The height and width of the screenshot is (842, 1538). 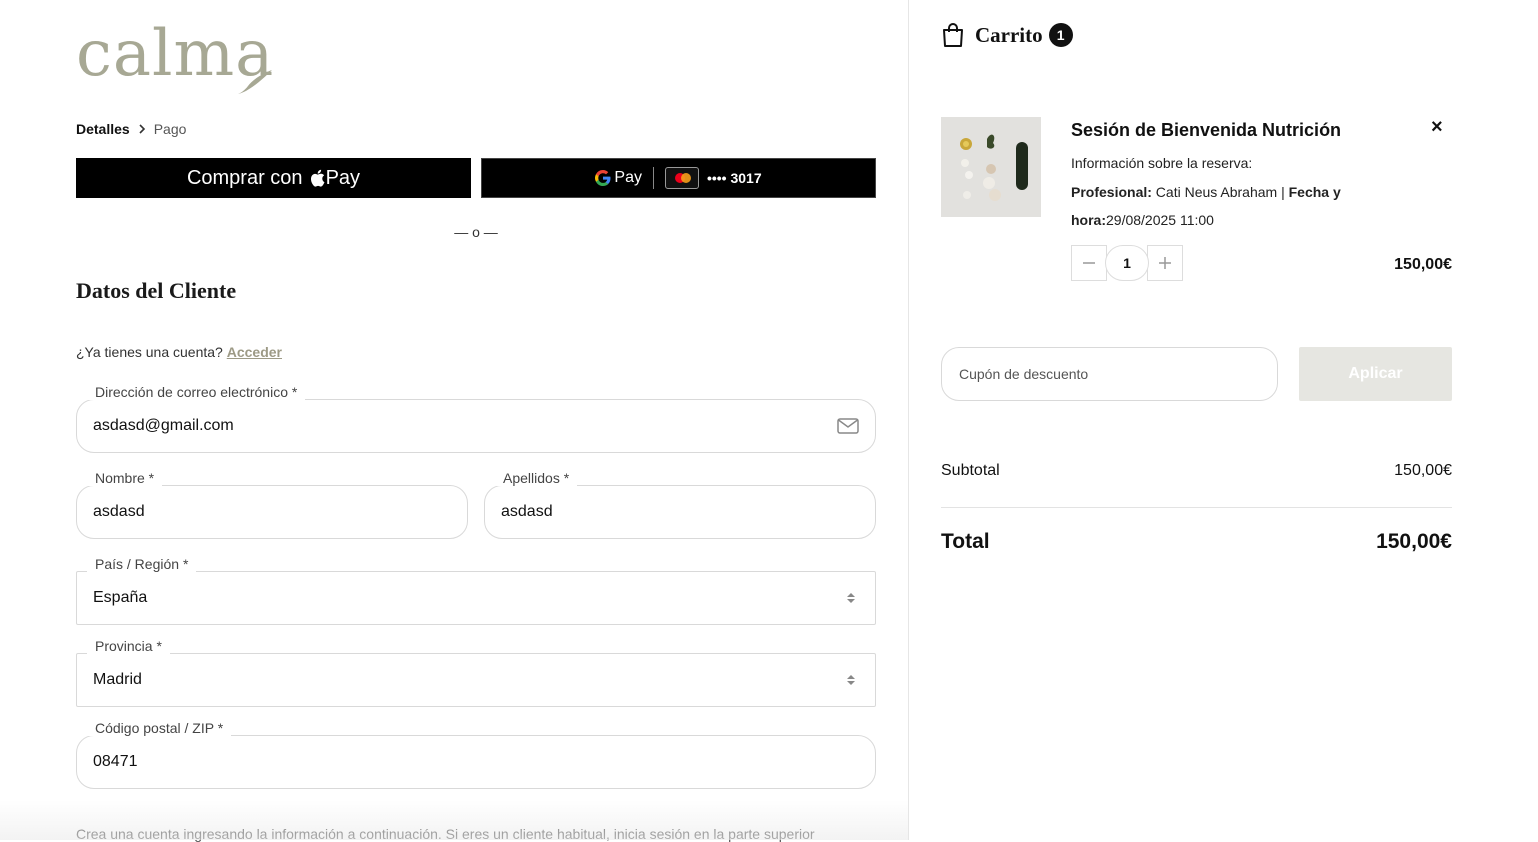 I want to click on quantity-value: 1, so click(x=1127, y=263).